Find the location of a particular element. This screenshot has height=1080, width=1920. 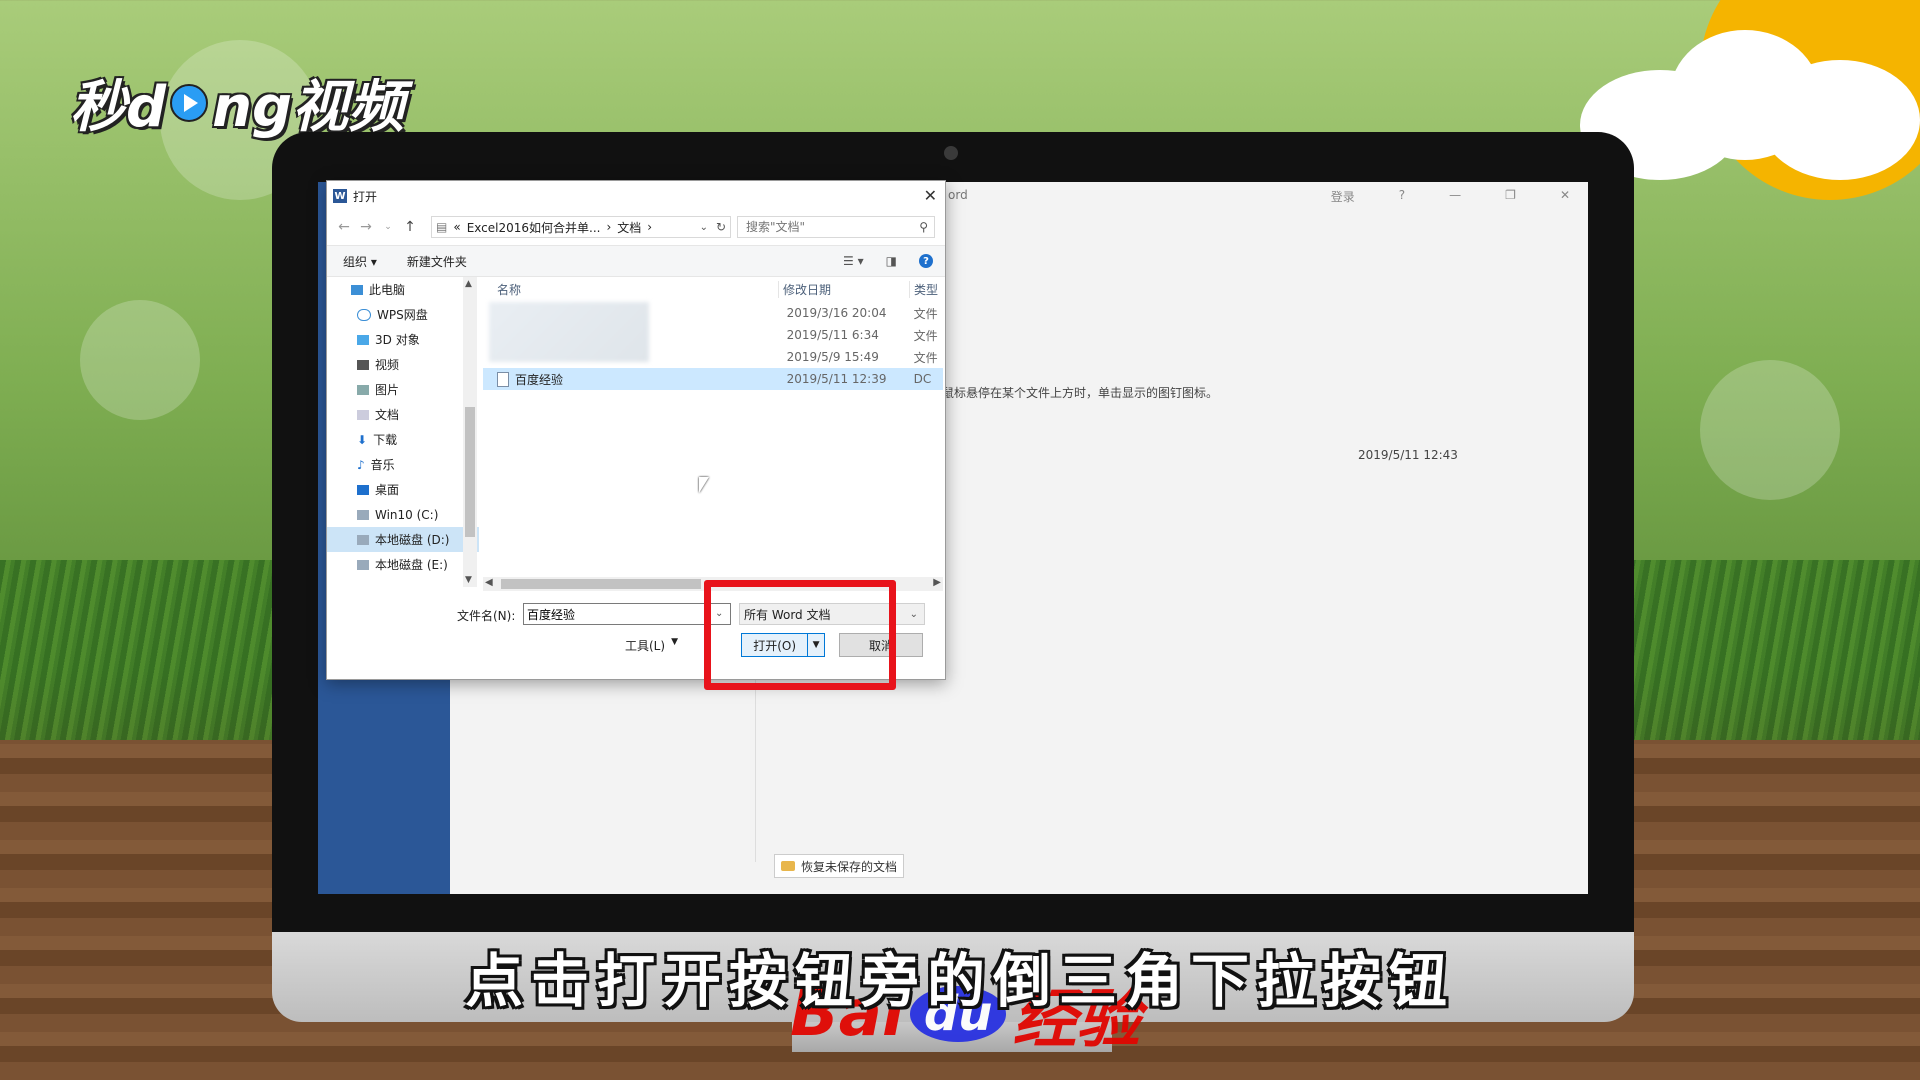

file-type: DC is located at coordinates (922, 379).